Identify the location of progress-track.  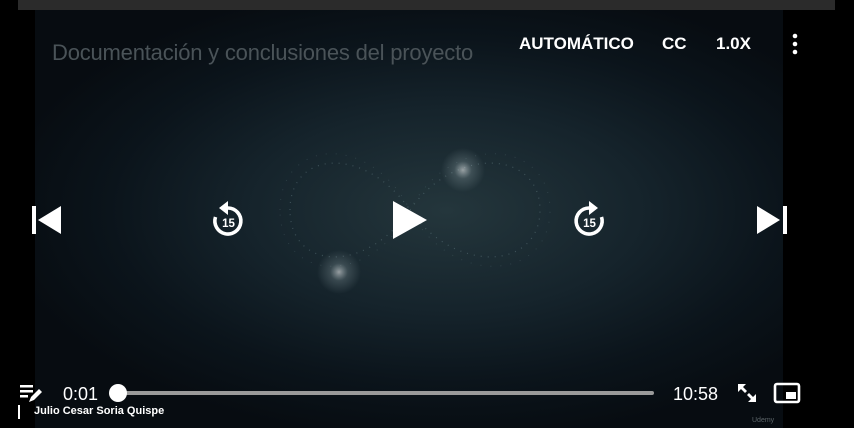
(385, 393).